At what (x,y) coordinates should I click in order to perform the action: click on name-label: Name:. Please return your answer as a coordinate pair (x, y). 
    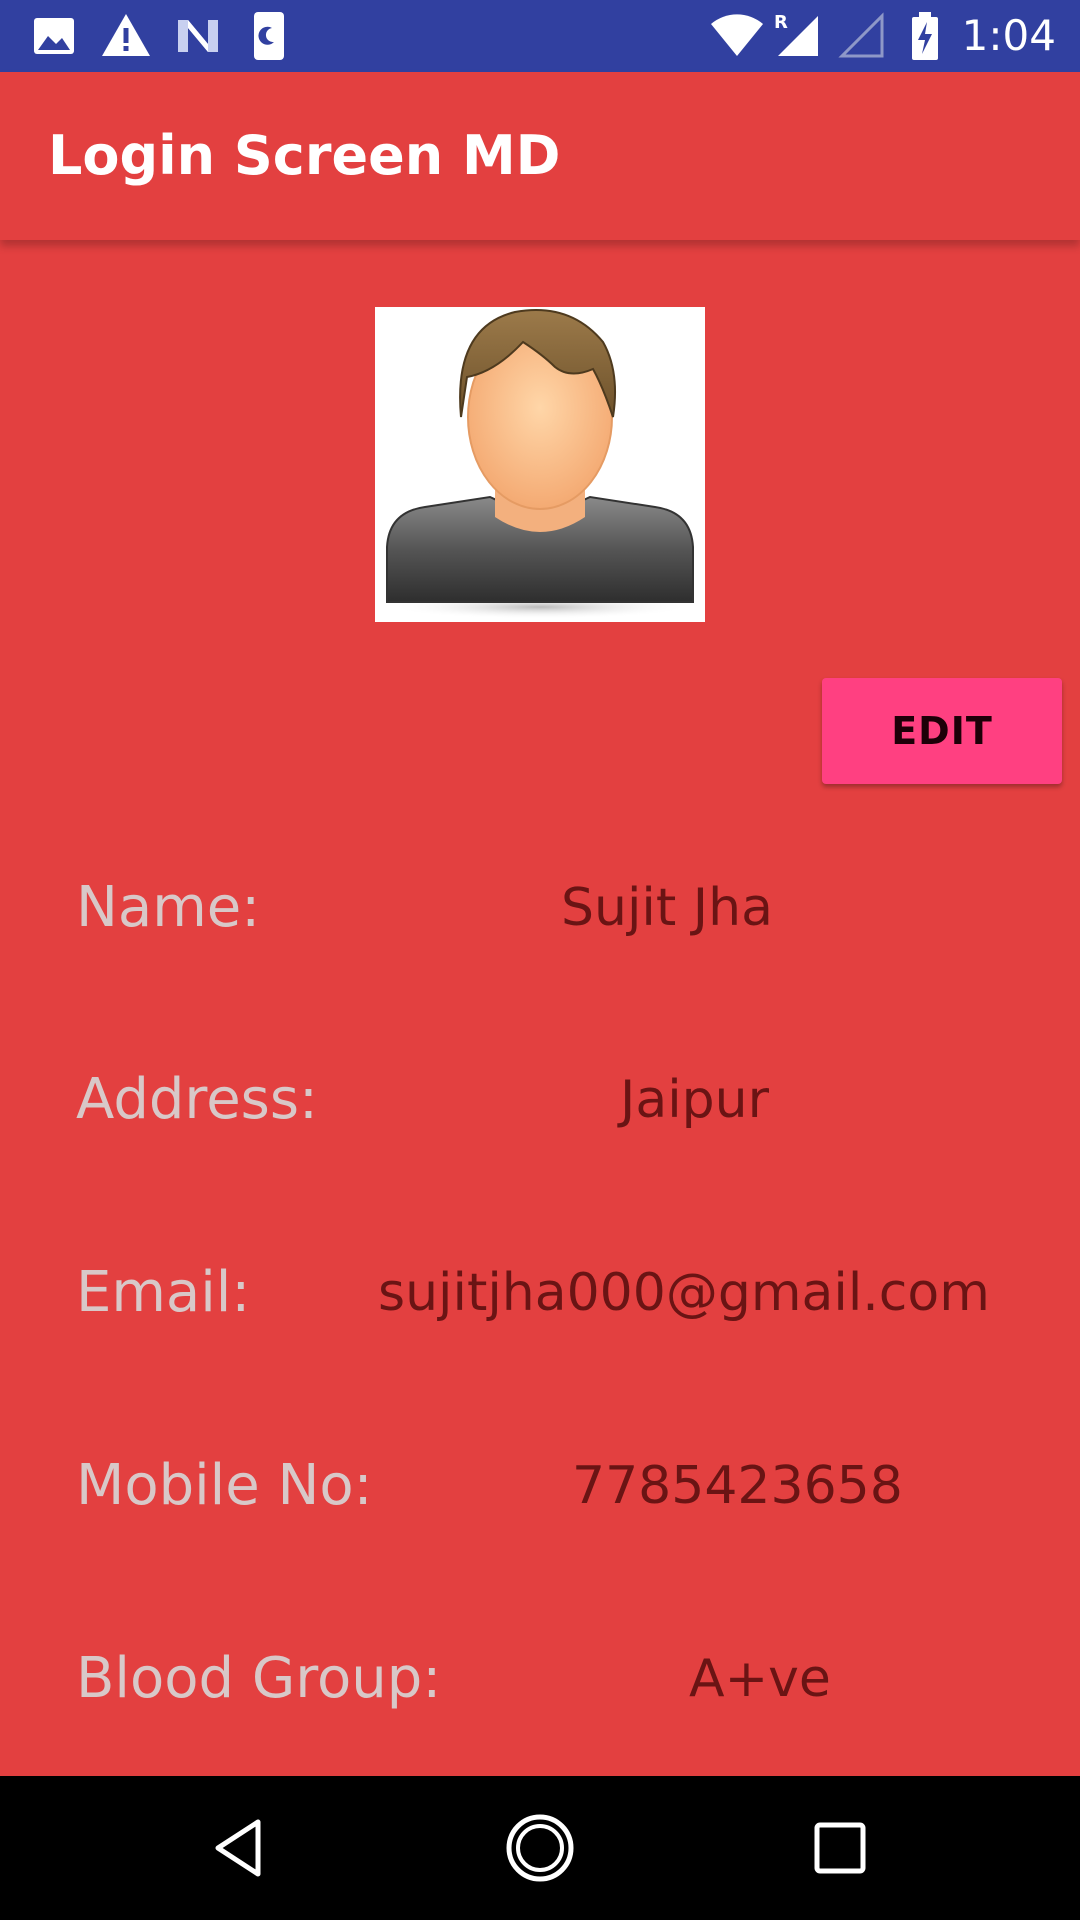
    Looking at the image, I should click on (168, 907).